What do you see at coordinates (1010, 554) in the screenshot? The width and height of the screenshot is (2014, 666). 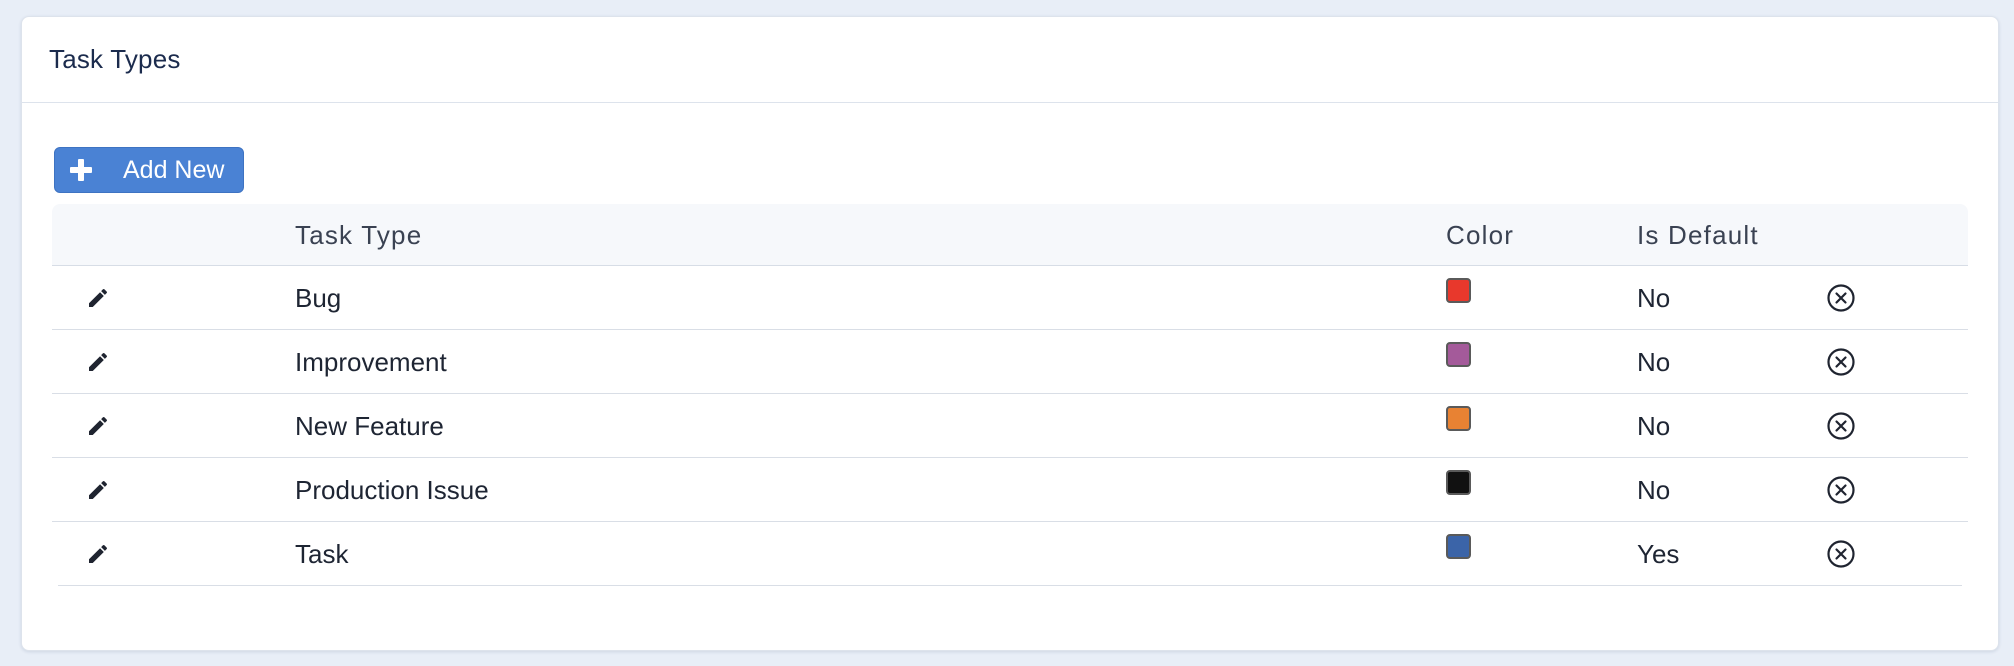 I see `table-row: Task Yes` at bounding box center [1010, 554].